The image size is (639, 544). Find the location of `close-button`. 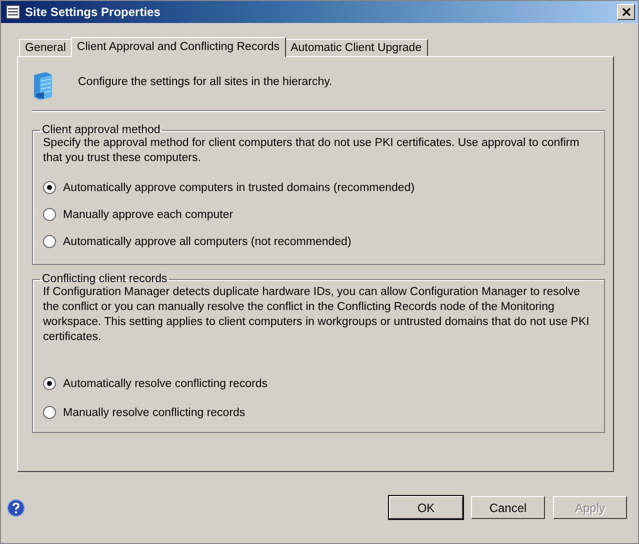

close-button is located at coordinates (626, 12).